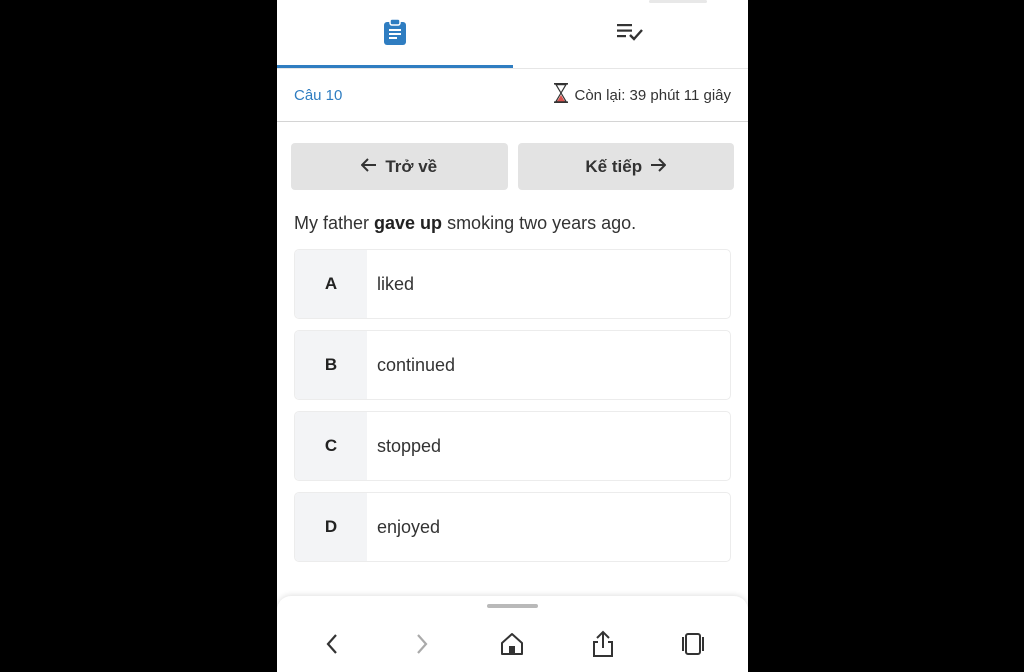 The width and height of the screenshot is (1024, 672). What do you see at coordinates (512, 365) in the screenshot?
I see `option-b: B continued` at bounding box center [512, 365].